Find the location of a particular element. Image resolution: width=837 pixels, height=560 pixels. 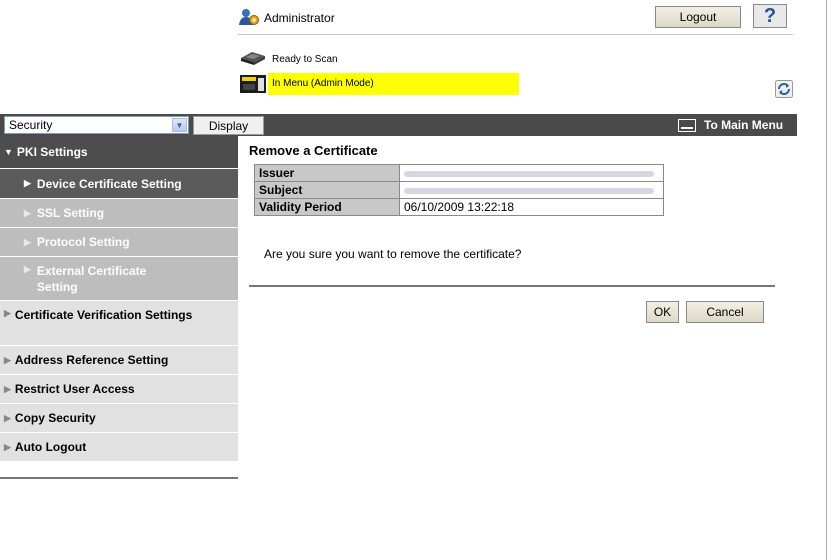

sidebar-item-label: Protocol Setting is located at coordinates (83, 242).